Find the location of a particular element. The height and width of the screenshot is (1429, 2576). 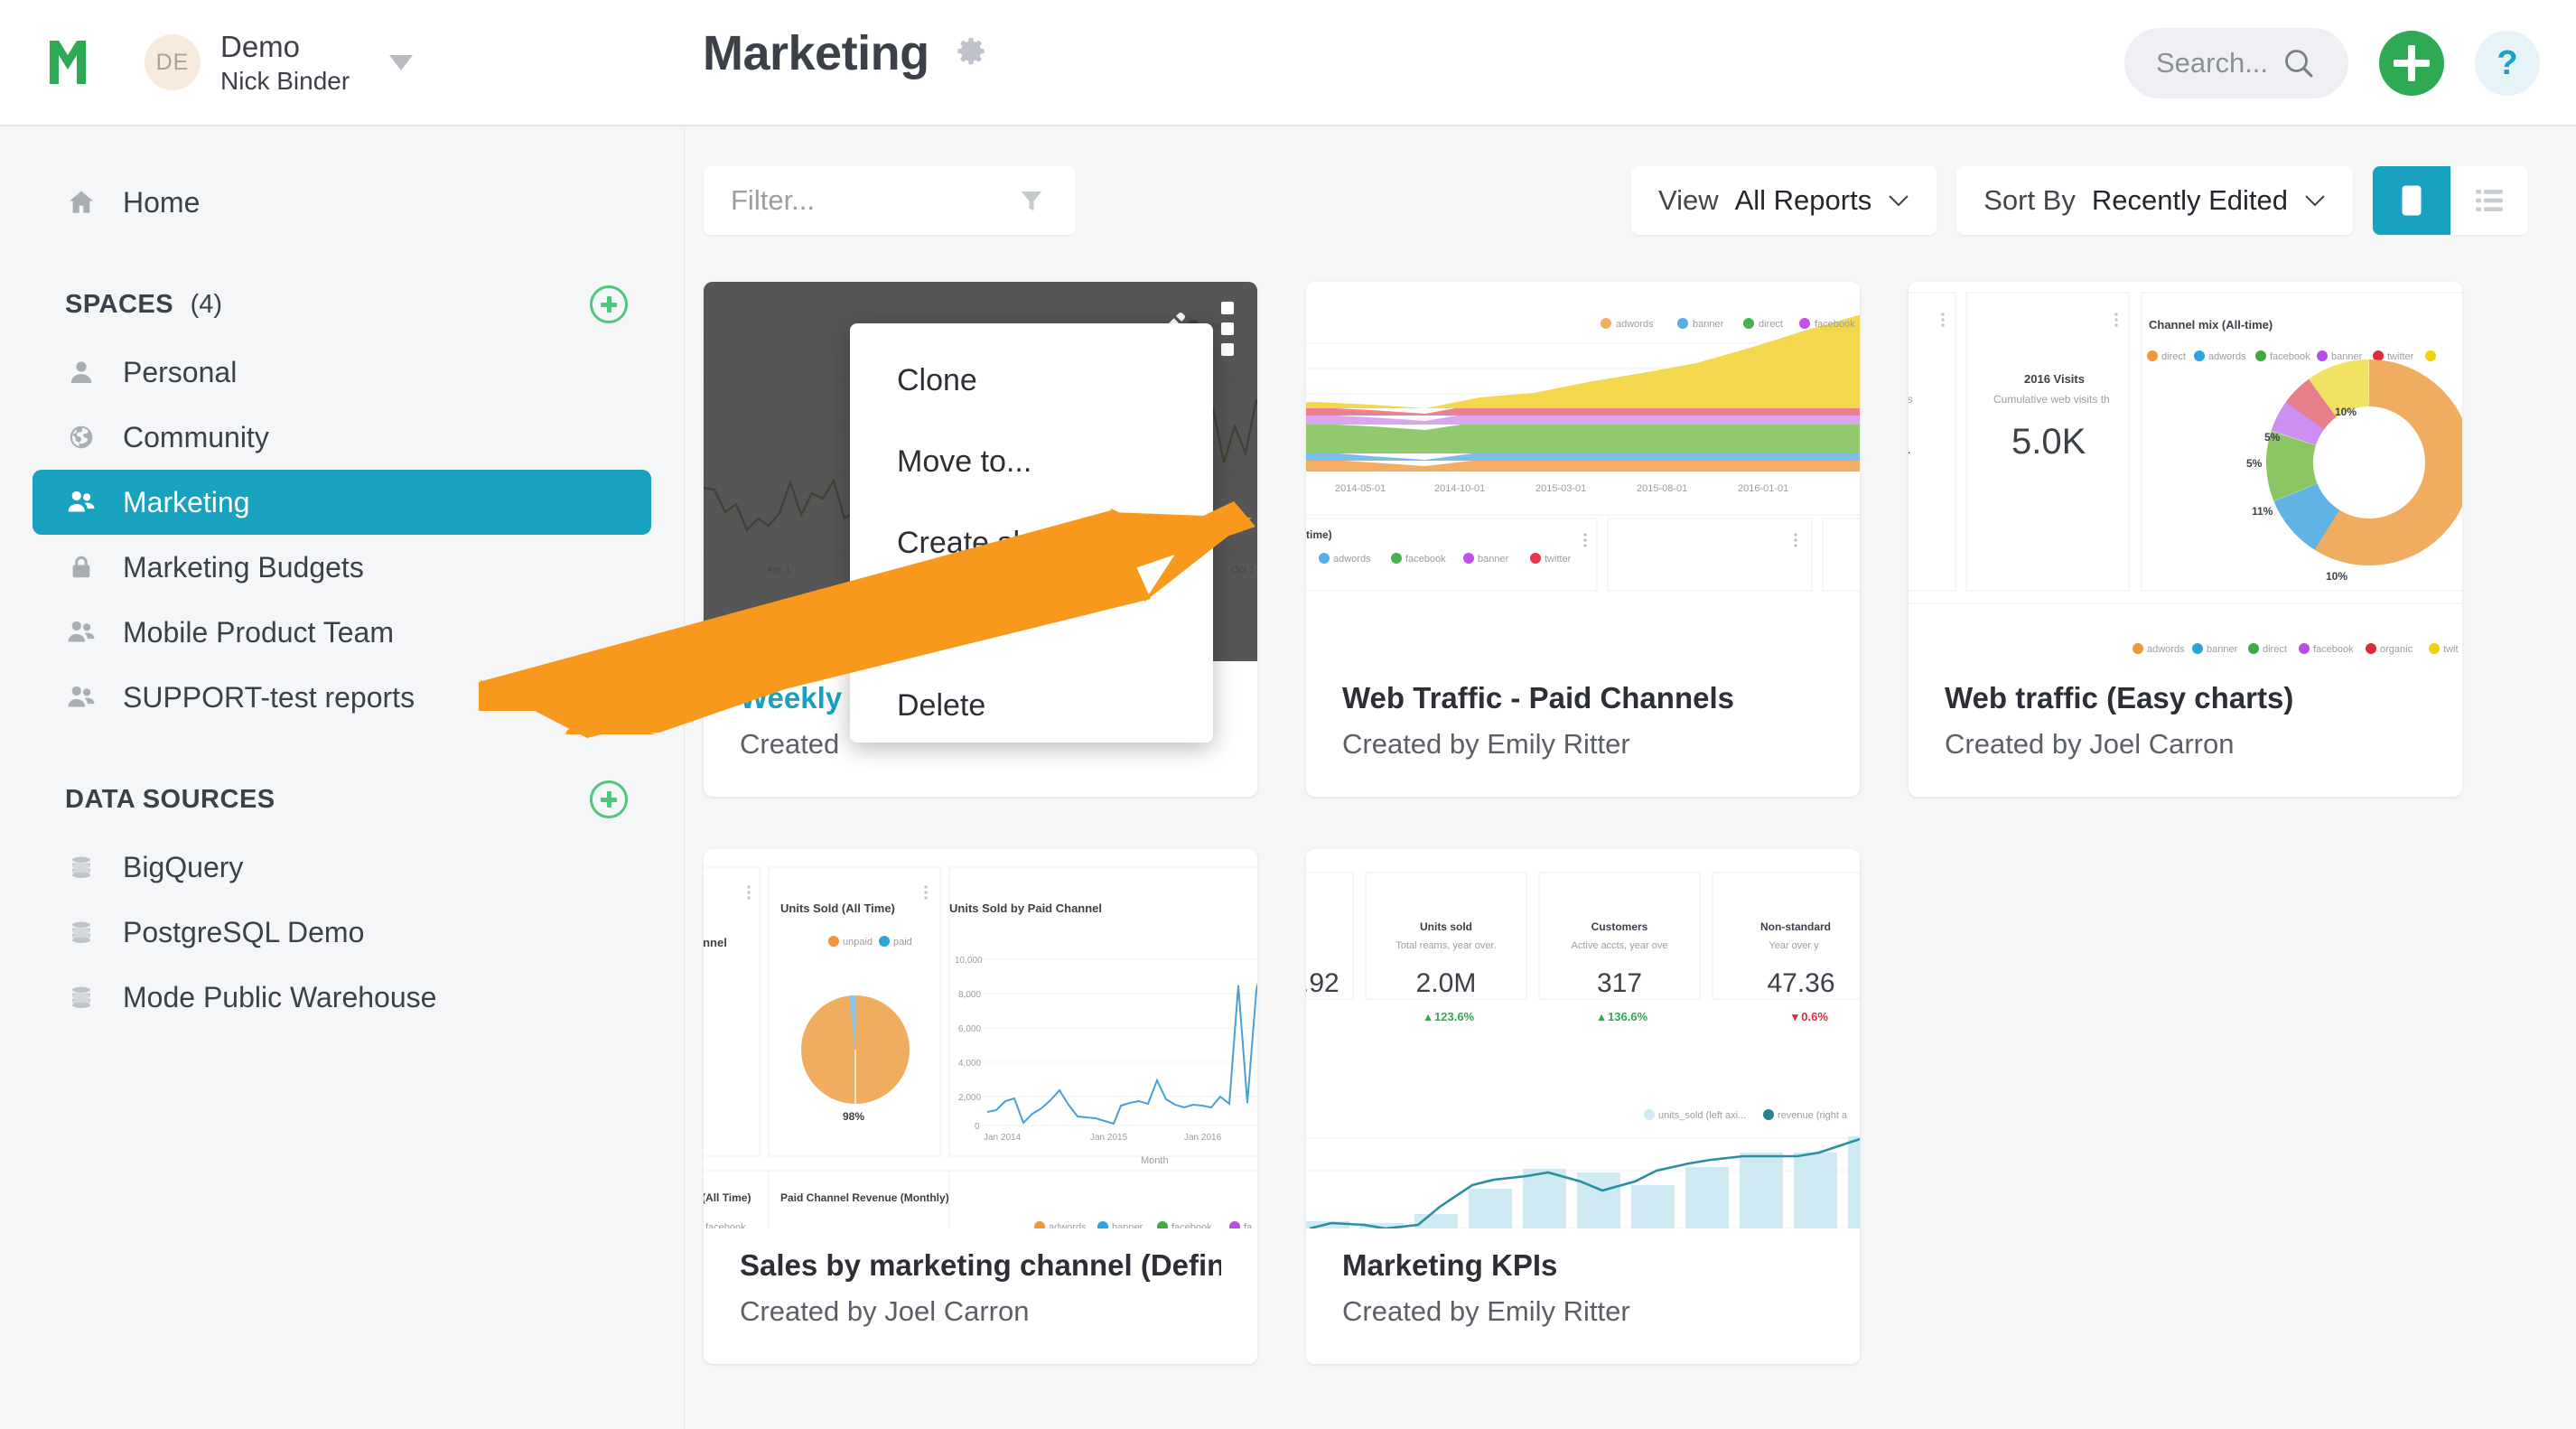

sidebar-item-postgresql-demo: PostgreSQL Demo is located at coordinates (342, 932).